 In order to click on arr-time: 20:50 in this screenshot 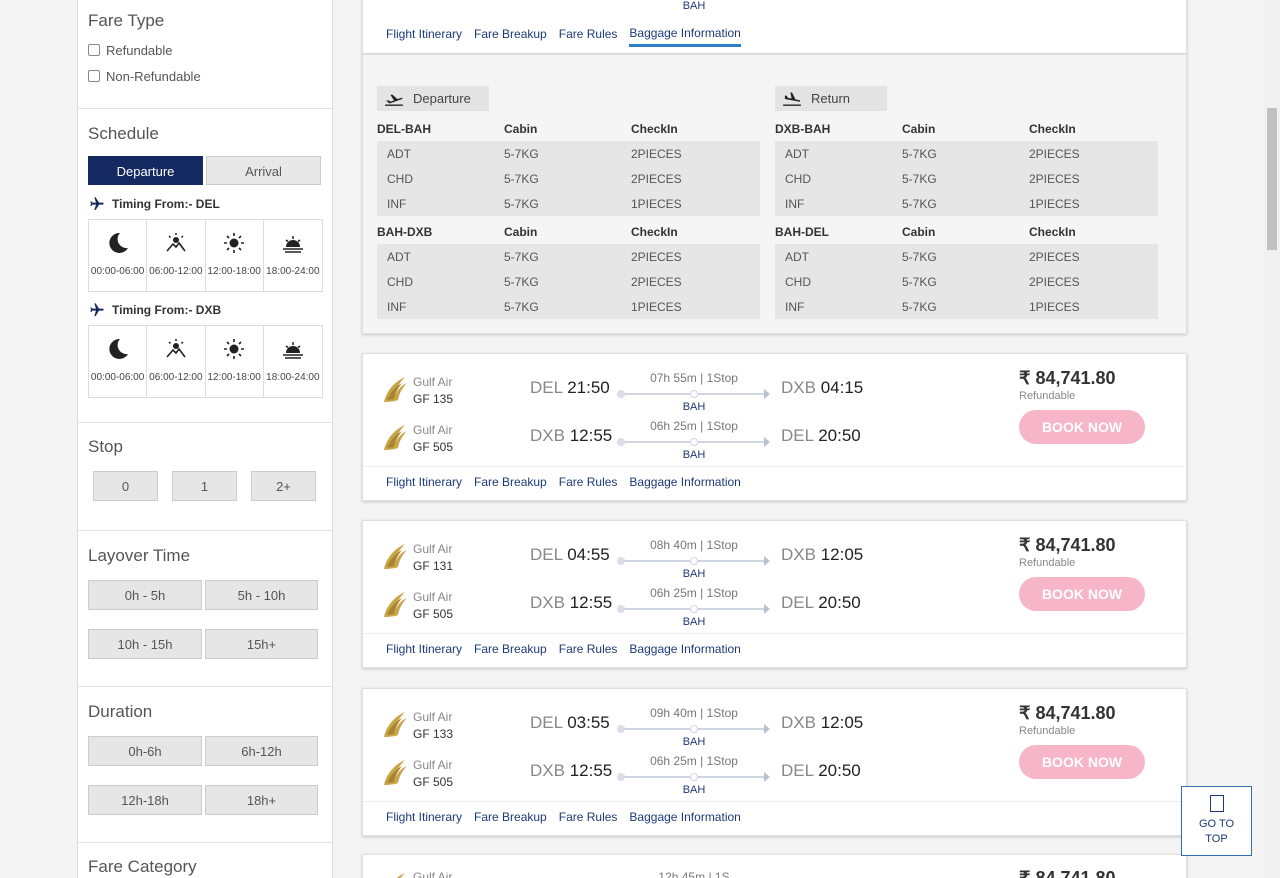, I will do `click(839, 770)`.